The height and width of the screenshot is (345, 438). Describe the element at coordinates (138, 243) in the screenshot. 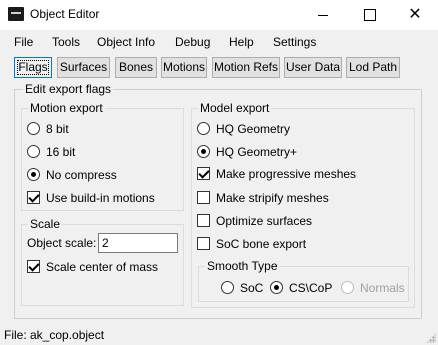

I see `object-scale-input: 2` at that location.